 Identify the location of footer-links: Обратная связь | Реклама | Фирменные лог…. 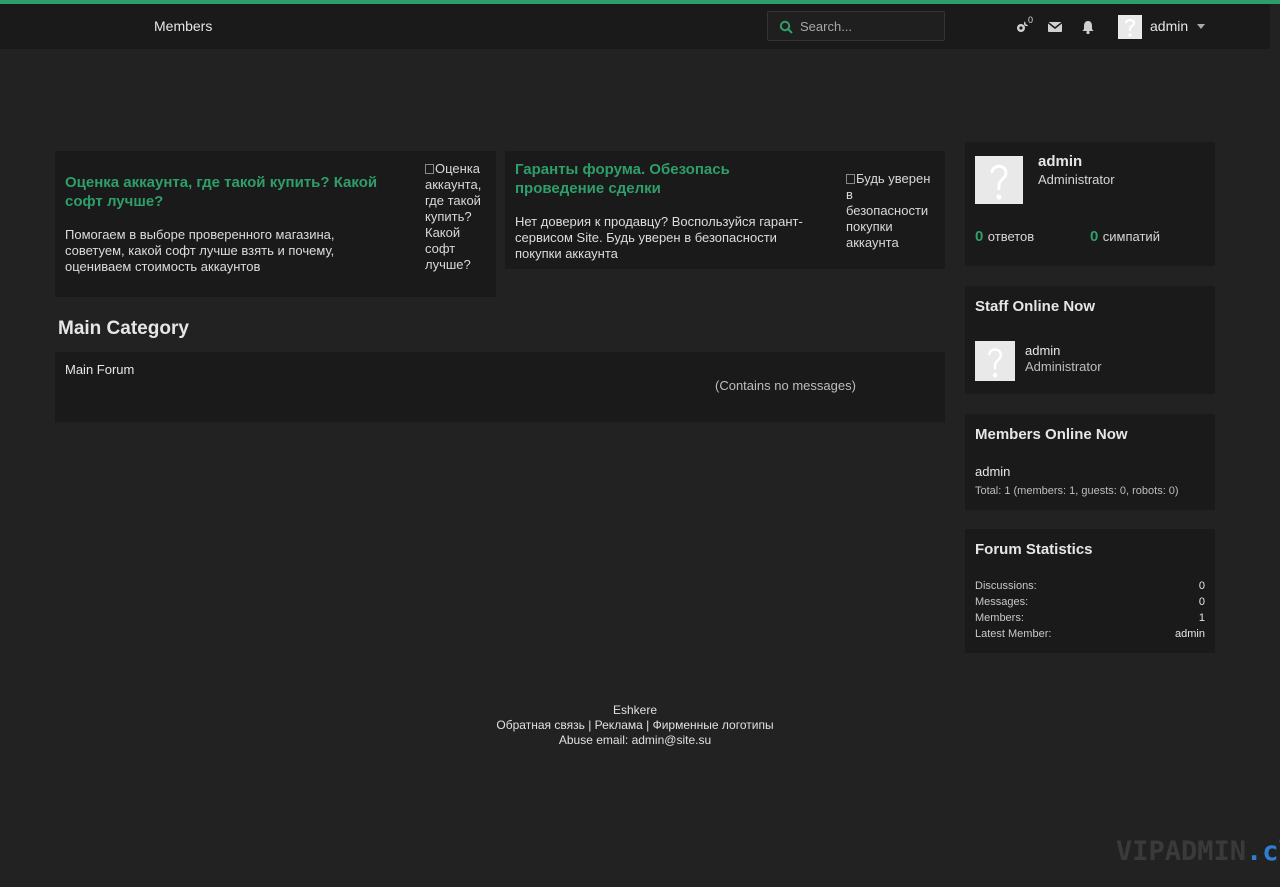
(635, 725).